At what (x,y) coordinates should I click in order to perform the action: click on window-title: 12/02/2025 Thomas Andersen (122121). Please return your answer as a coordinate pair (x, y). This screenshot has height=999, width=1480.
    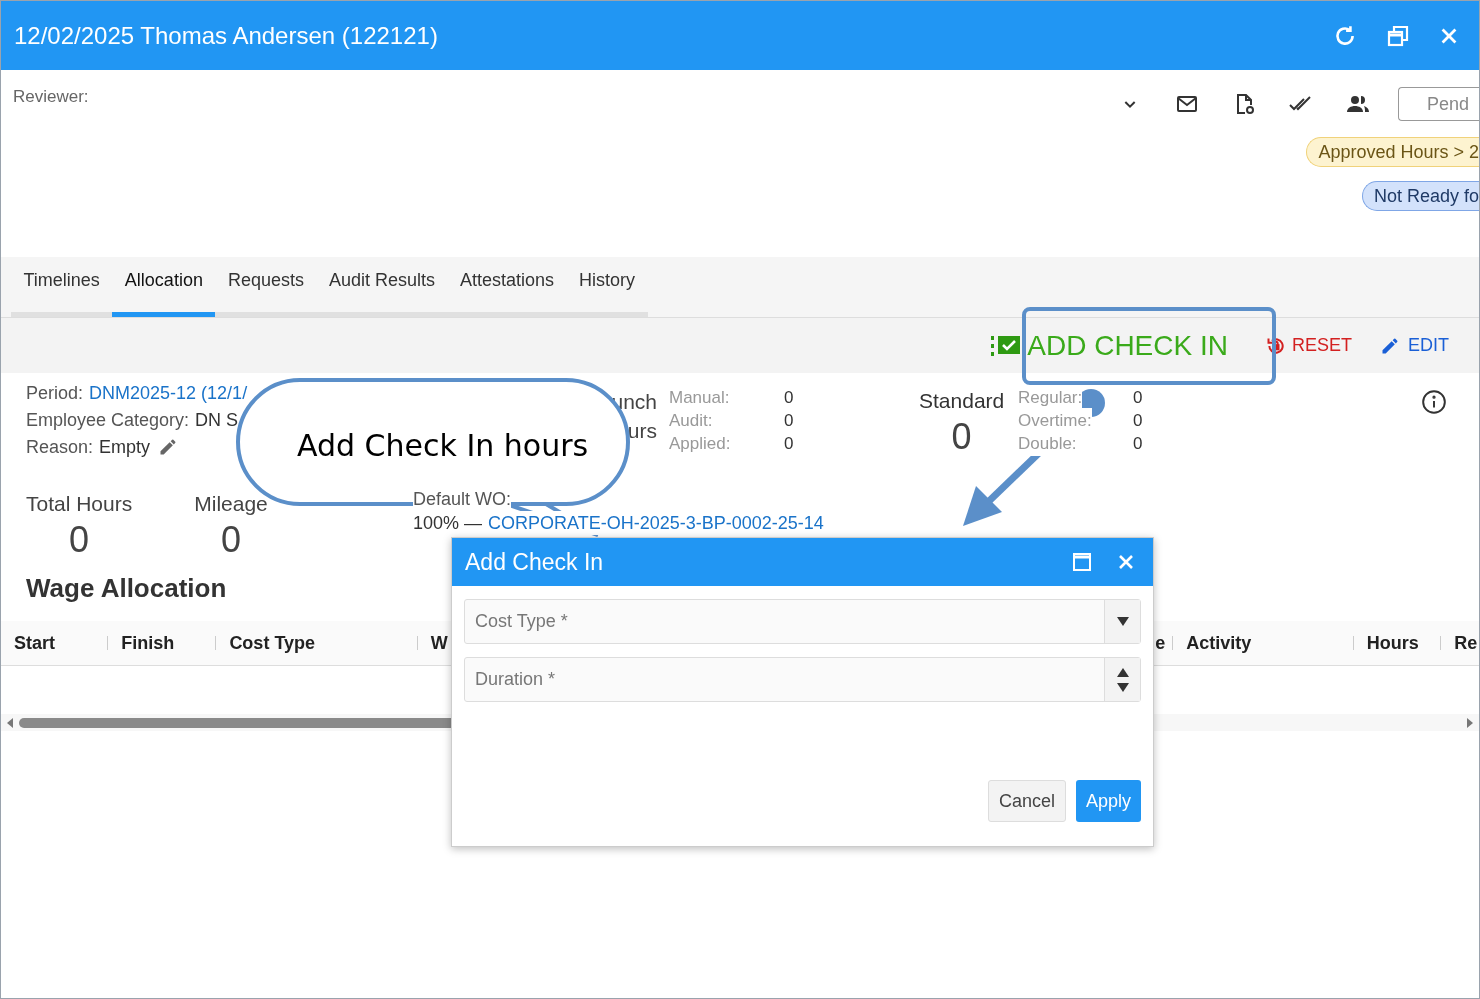
    Looking at the image, I should click on (226, 35).